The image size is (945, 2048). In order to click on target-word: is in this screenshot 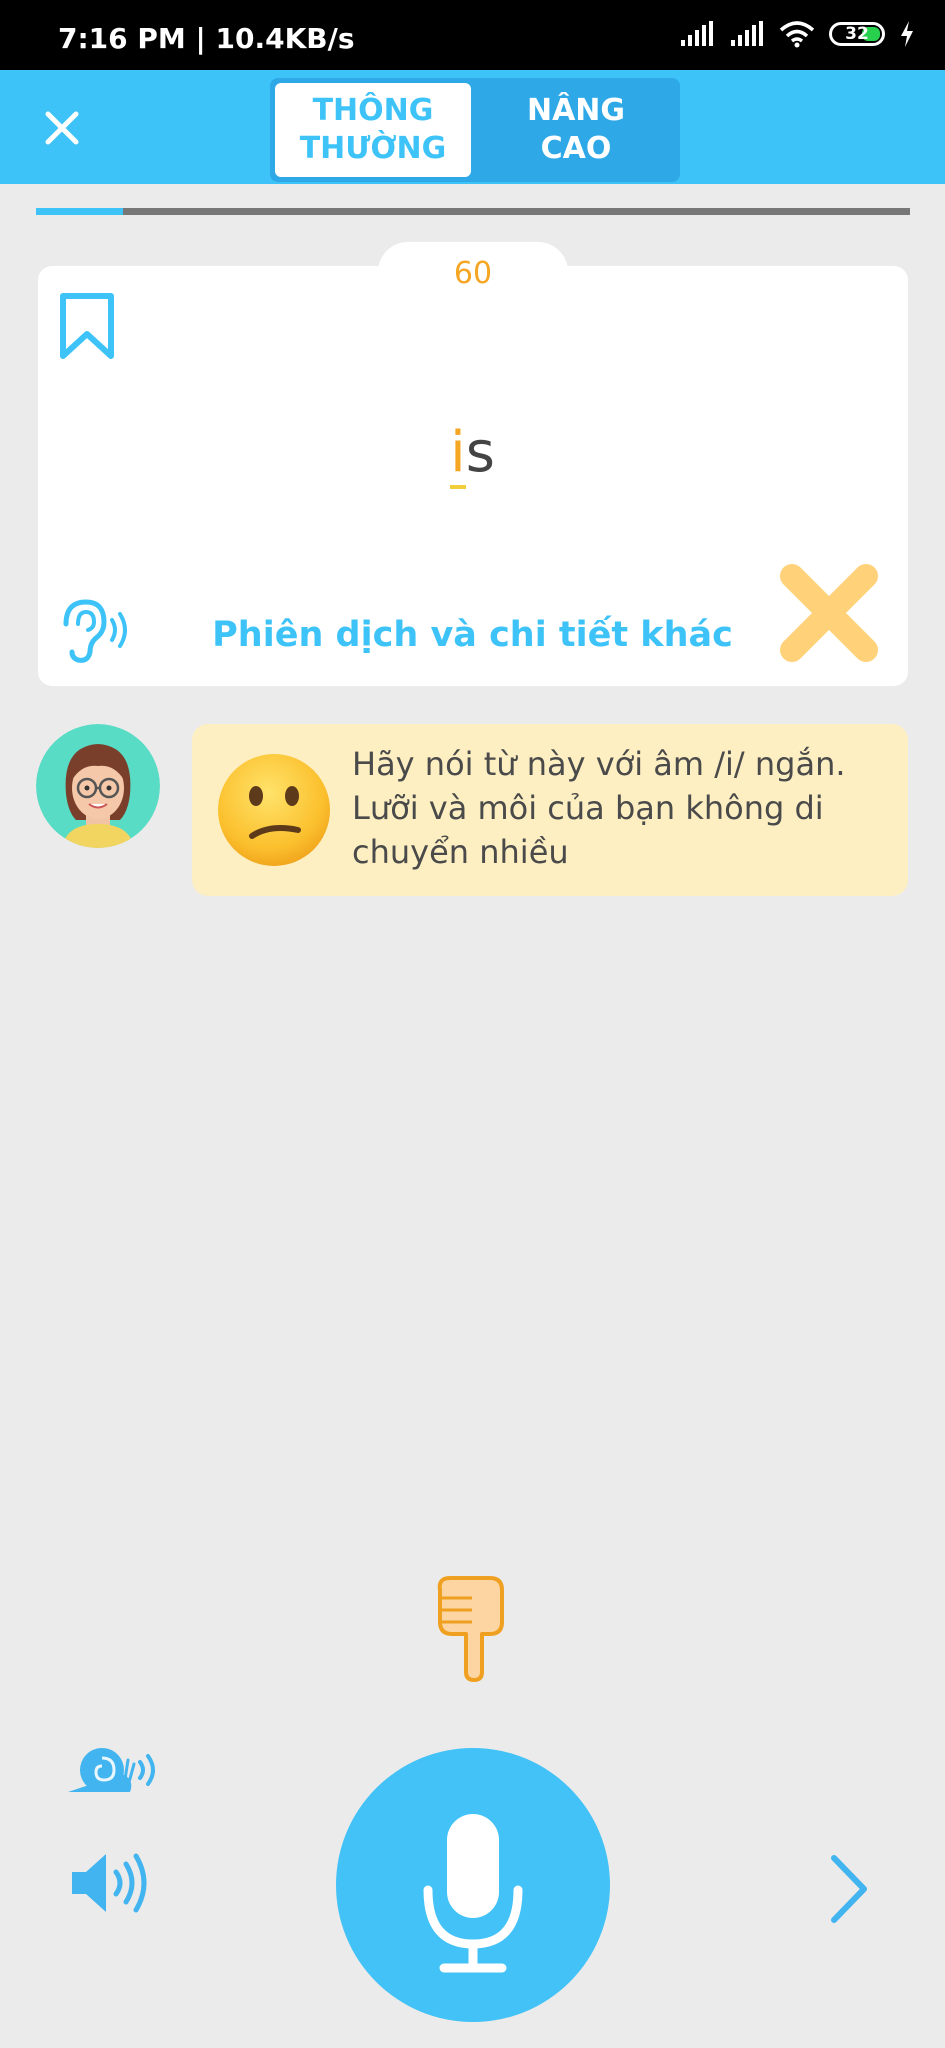, I will do `click(472, 454)`.